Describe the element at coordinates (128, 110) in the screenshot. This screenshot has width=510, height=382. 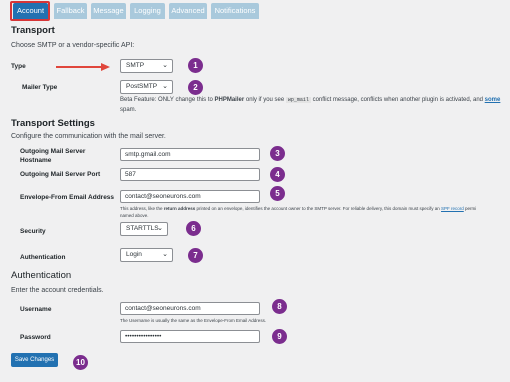
I see `mailer-note-line-2: spam.` at that location.